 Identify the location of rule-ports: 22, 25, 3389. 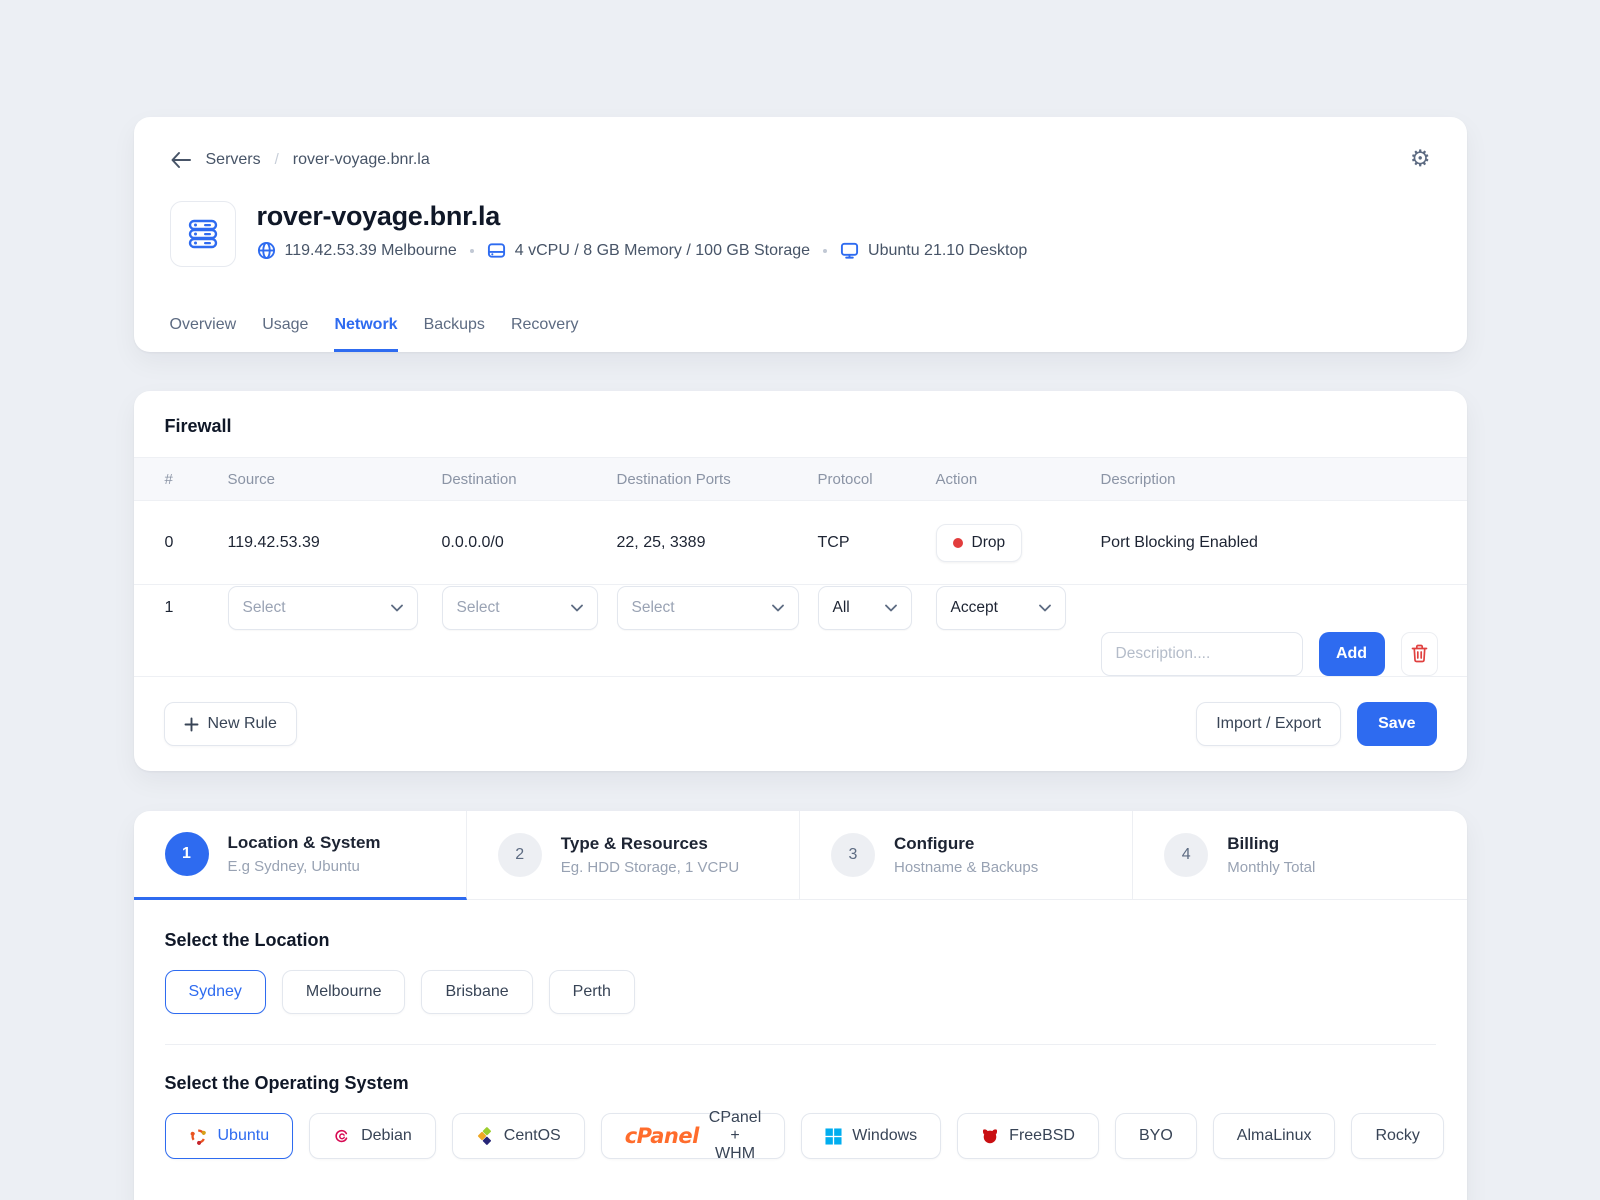
(661, 542).